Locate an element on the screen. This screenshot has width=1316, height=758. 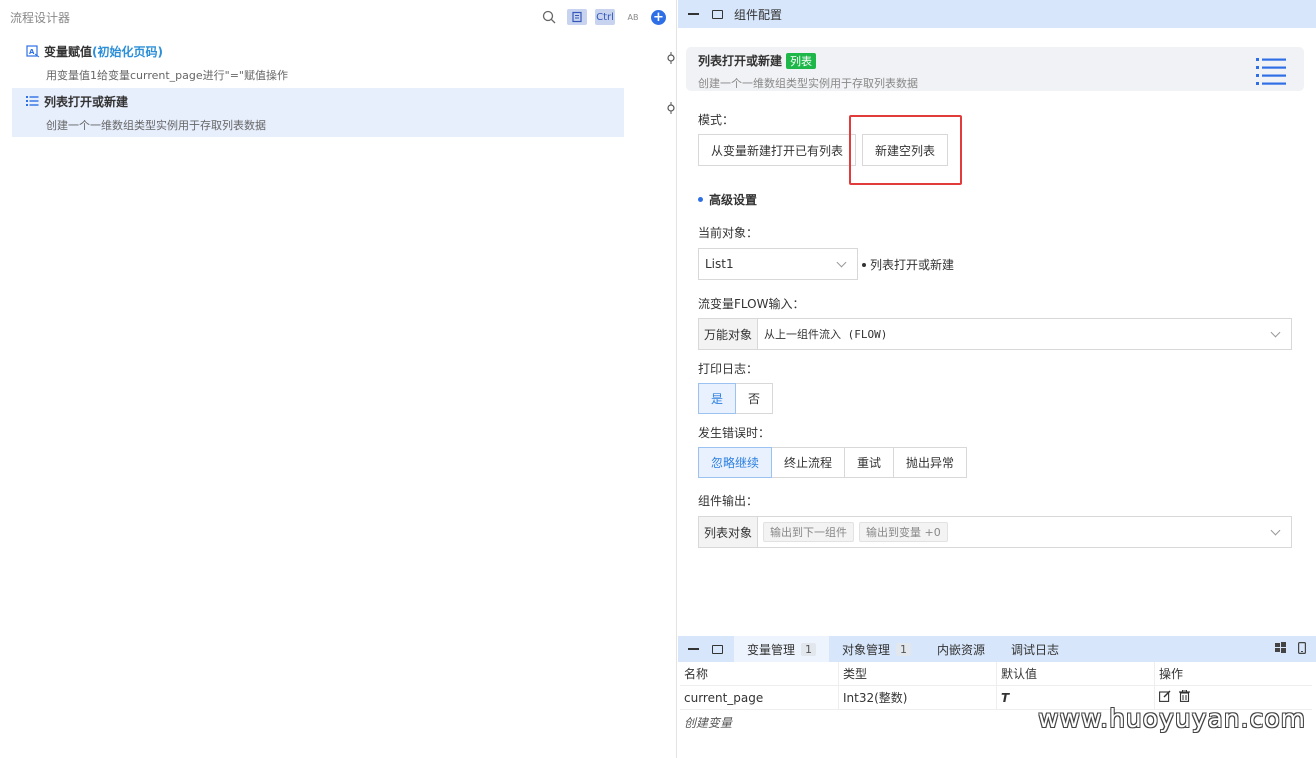
flow-step-desc: 创建一个一维数组类型实例用于存取列表数据 is located at coordinates (156, 125).